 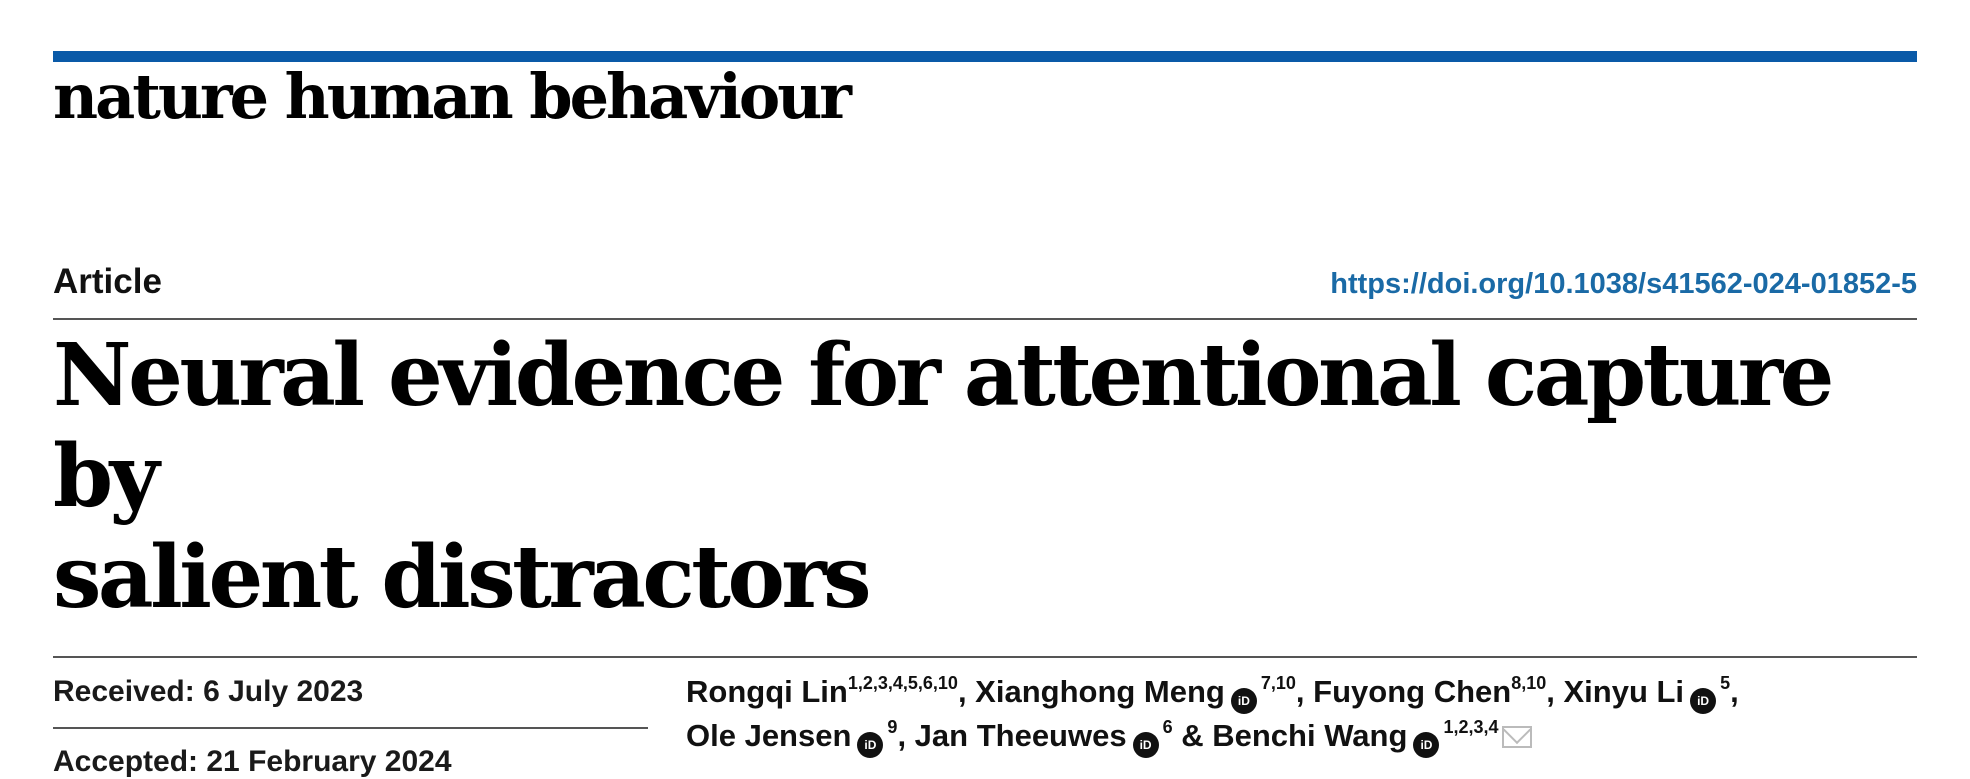 What do you see at coordinates (1471, 726) in the screenshot?
I see `author-affiliations: 1,2,3,4` at bounding box center [1471, 726].